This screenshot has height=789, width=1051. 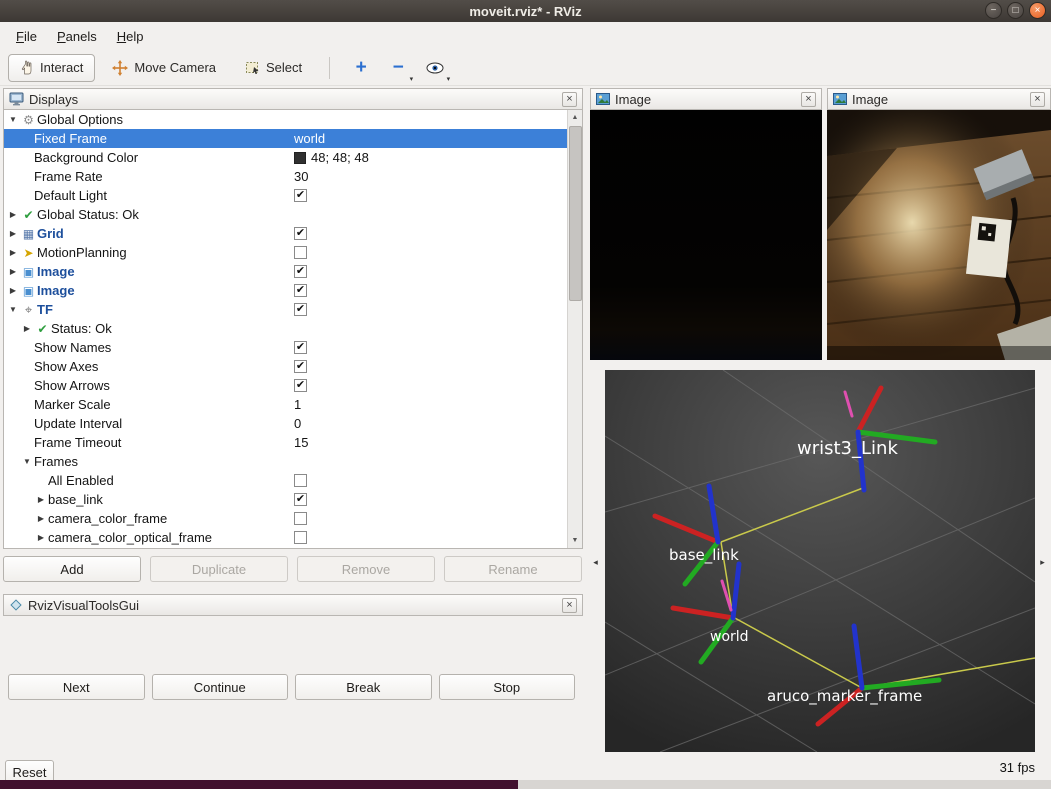 I want to click on tree-row-camera-color-frame: ▶ camera_color_frame, so click(x=285, y=518).